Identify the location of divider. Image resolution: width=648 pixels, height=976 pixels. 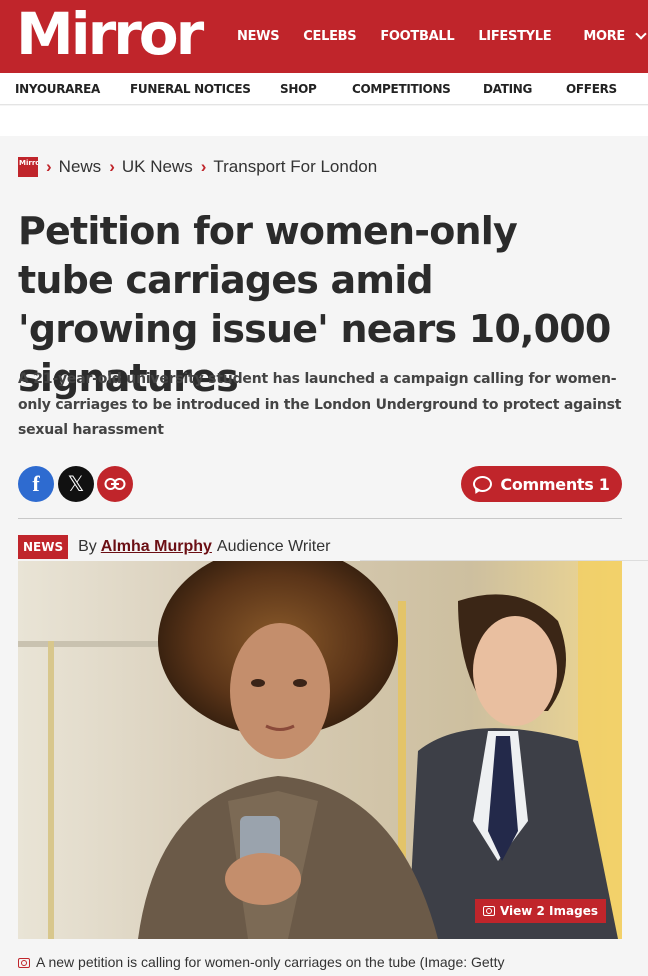
(320, 518).